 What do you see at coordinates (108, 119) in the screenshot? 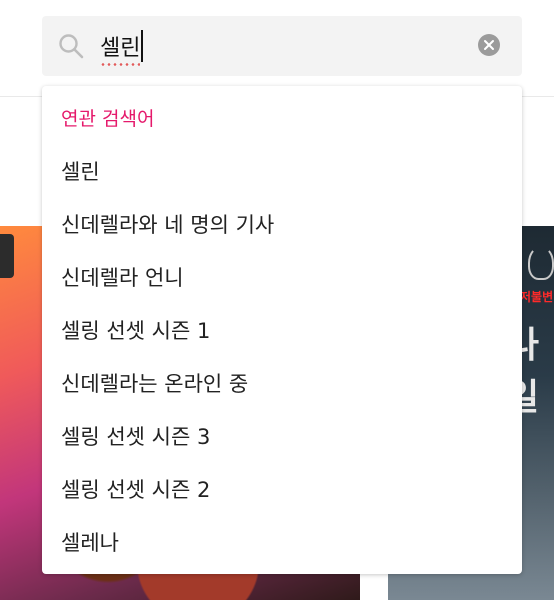
I see `dropdown-title: 연관 검색어` at bounding box center [108, 119].